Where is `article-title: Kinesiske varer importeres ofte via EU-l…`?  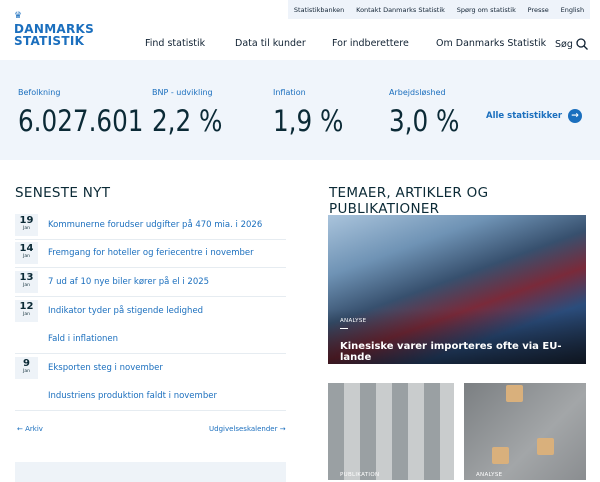 article-title: Kinesiske varer importeres ofte via EU-l… is located at coordinates (451, 352).